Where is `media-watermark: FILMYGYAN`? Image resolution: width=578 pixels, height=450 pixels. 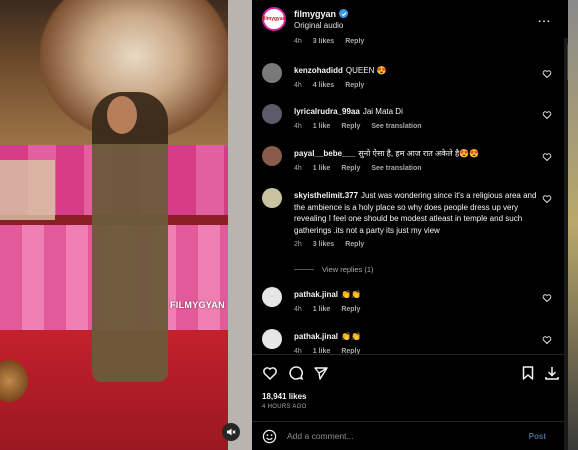
media-watermark: FILMYGYAN is located at coordinates (197, 305).